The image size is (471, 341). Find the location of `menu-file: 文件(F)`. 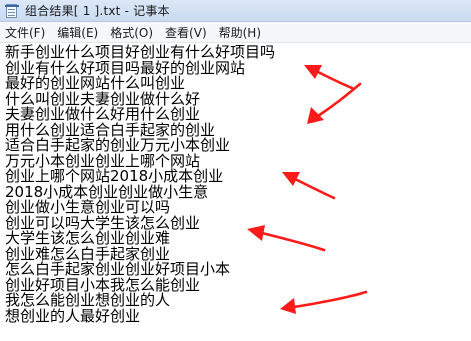

menu-file: 文件(F) is located at coordinates (25, 32).